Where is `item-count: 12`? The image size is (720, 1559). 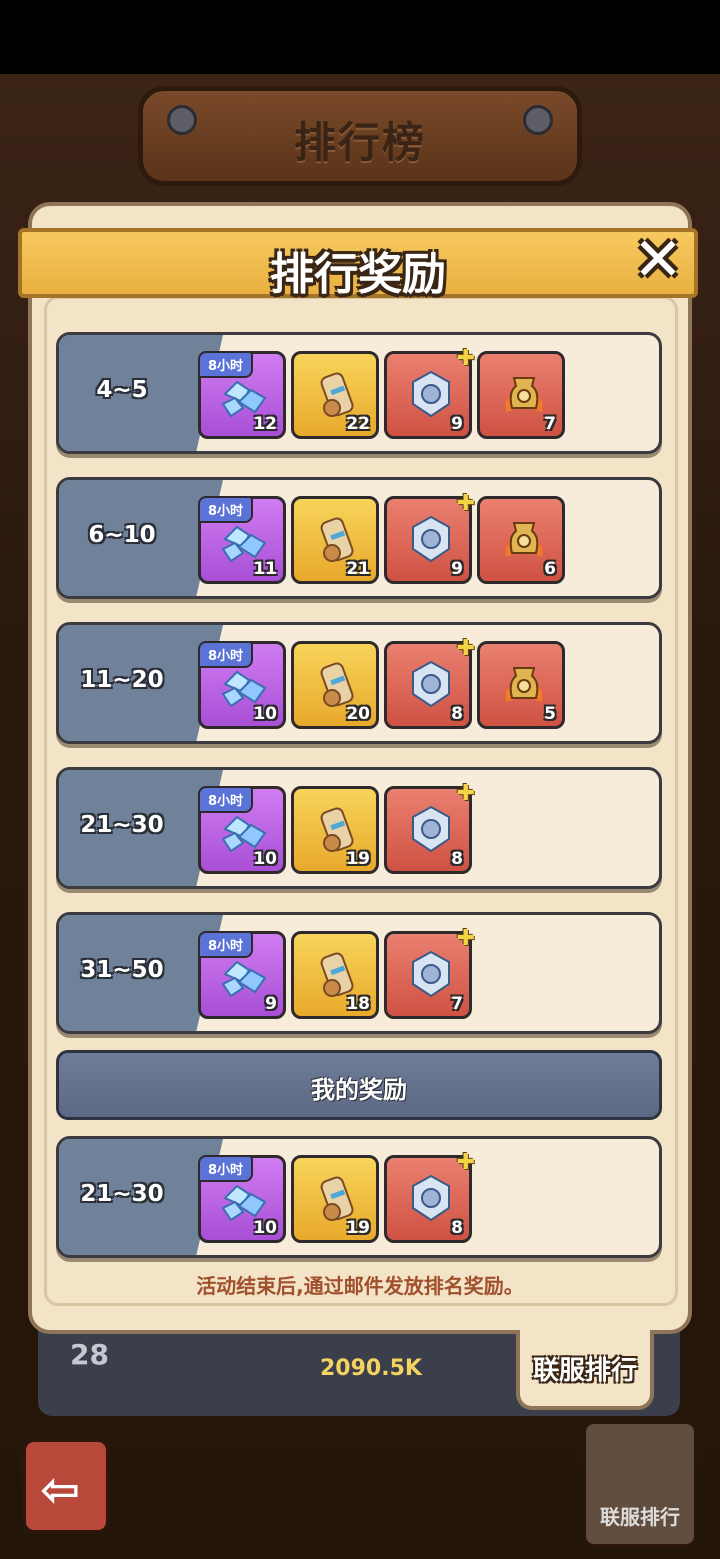 item-count: 12 is located at coordinates (265, 424).